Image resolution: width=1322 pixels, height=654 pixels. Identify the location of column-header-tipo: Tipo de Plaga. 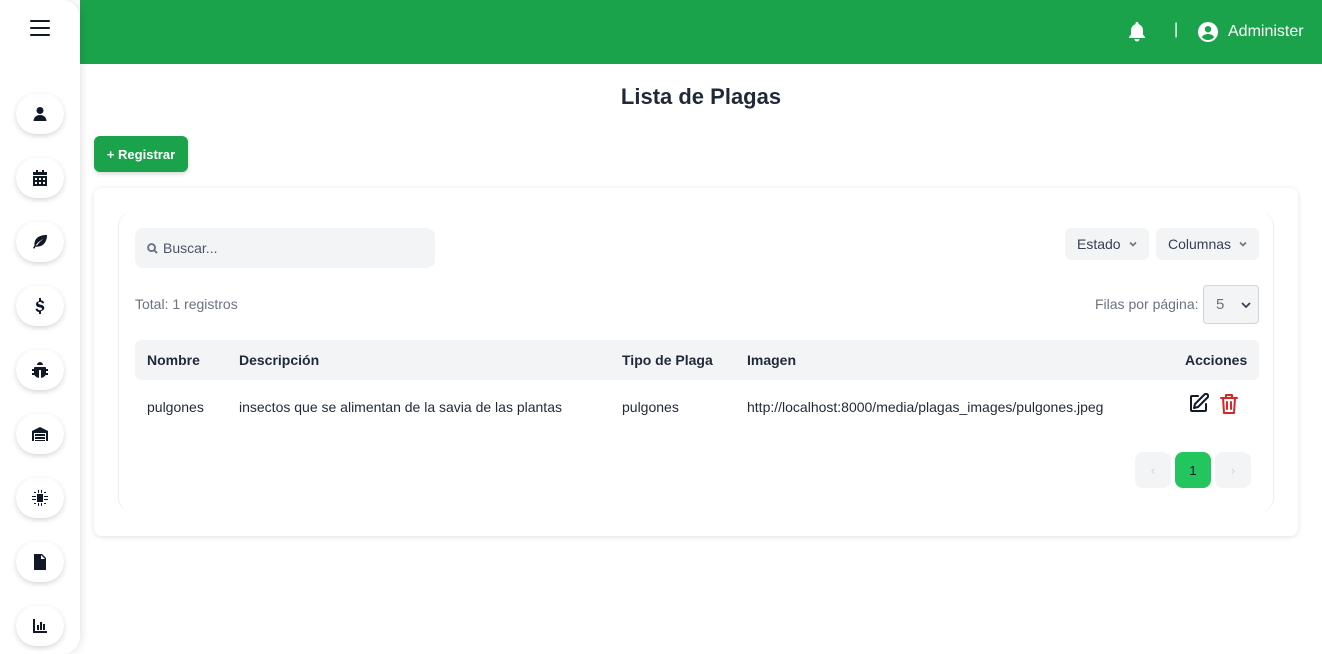
(667, 360).